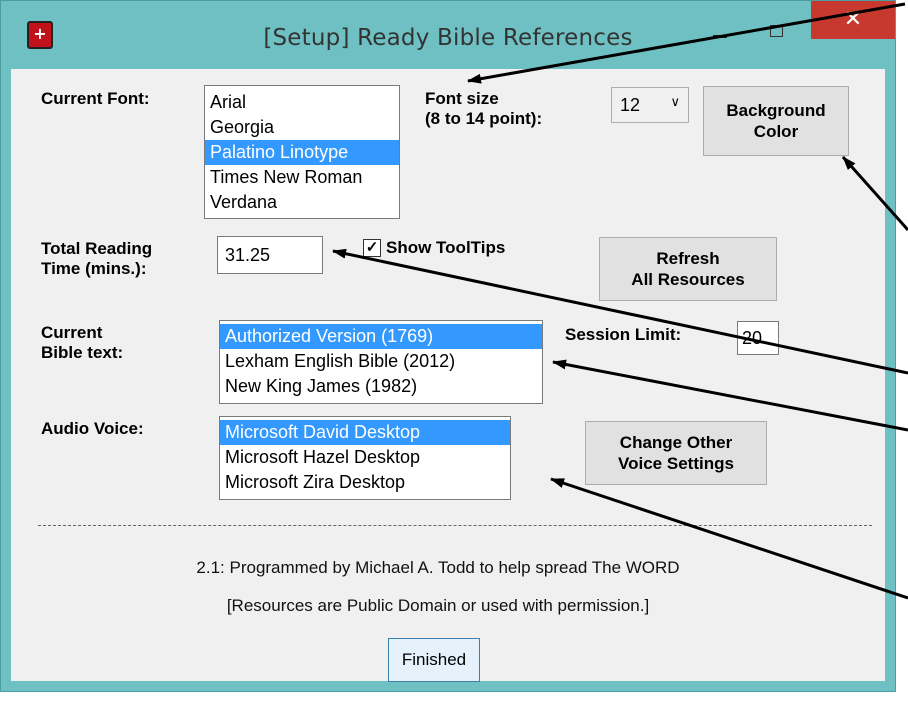 This screenshot has height=706, width=908. Describe the element at coordinates (688, 258) in the screenshot. I see `refresh-button-line1: Refresh` at that location.